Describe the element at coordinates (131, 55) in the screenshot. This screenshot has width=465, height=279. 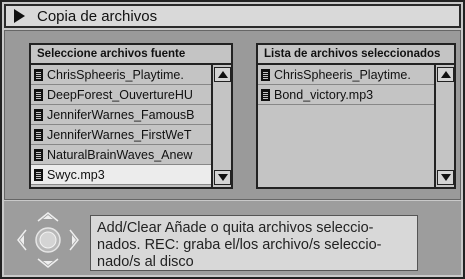
I see `source-panel-title: Seleccione archivos fuente` at that location.